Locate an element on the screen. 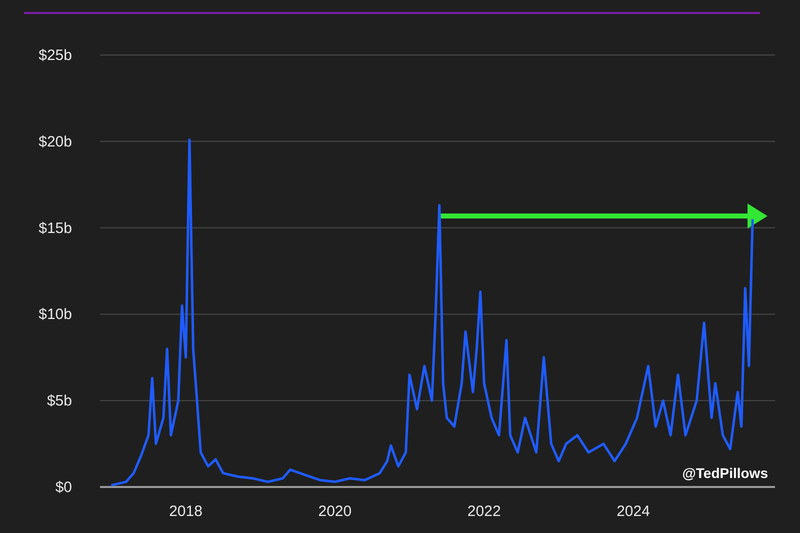 The width and height of the screenshot is (800, 533). y-axis-label: $10b is located at coordinates (55, 315).